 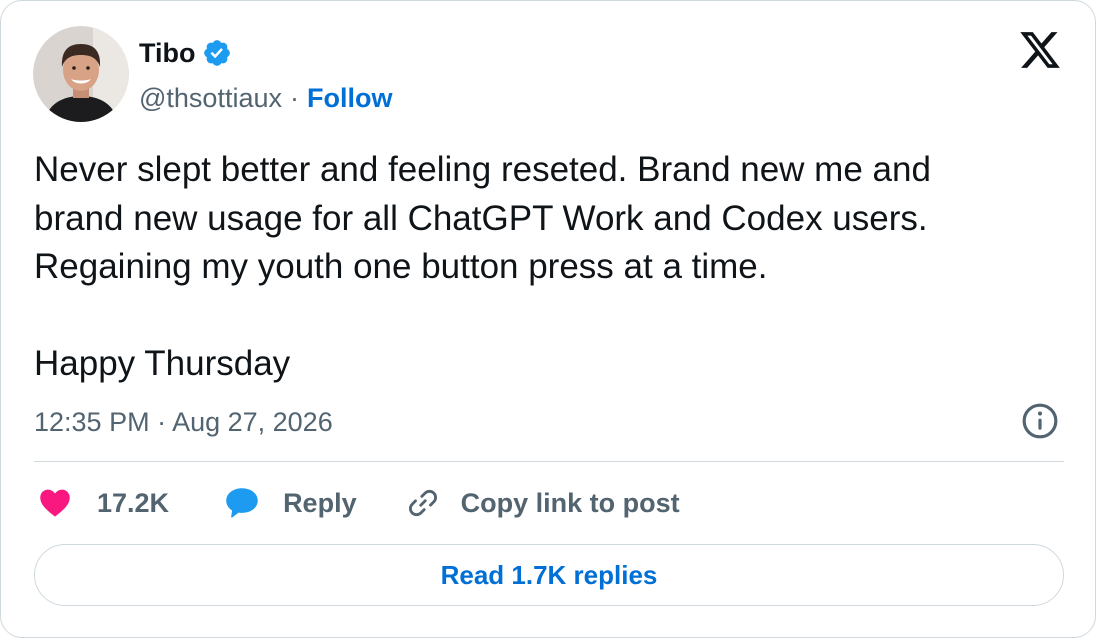 I want to click on read-replies-button: Read 1.7K replies, so click(x=549, y=575).